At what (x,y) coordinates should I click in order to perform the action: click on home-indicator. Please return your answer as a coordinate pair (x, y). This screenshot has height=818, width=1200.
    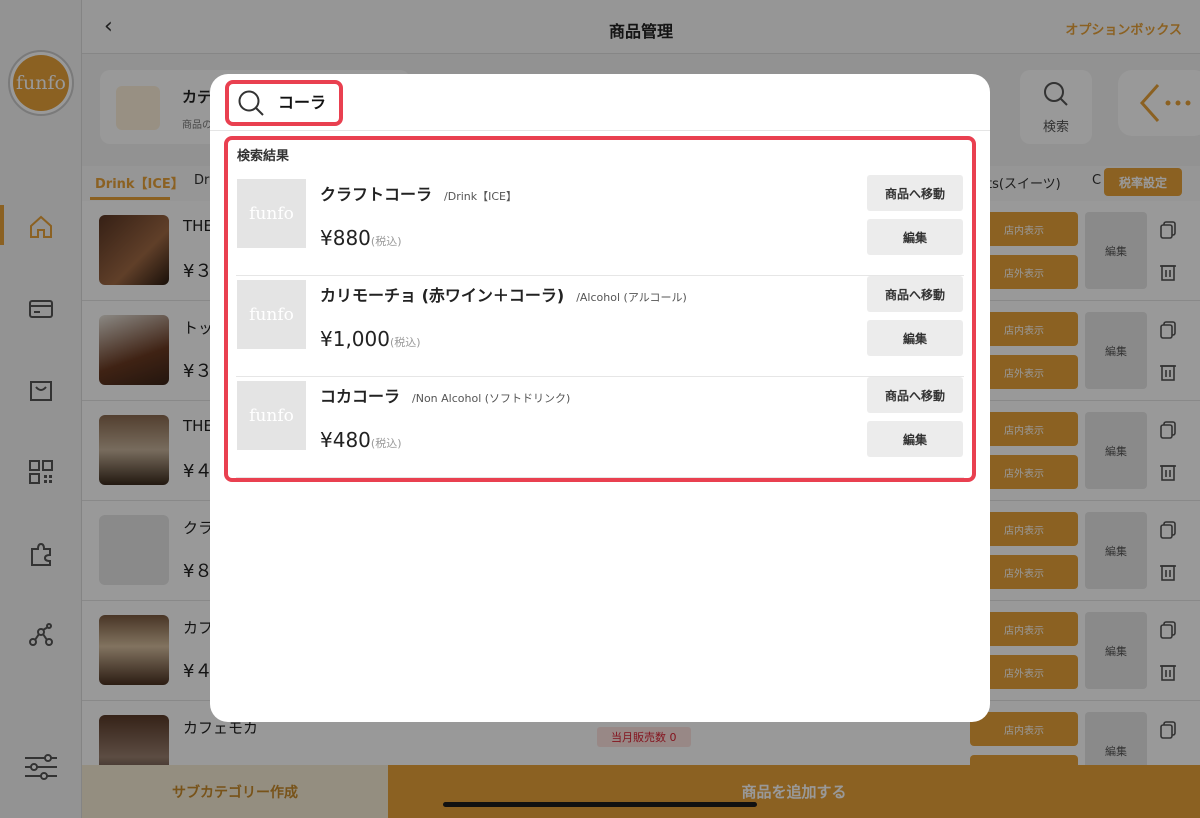
    Looking at the image, I should click on (600, 804).